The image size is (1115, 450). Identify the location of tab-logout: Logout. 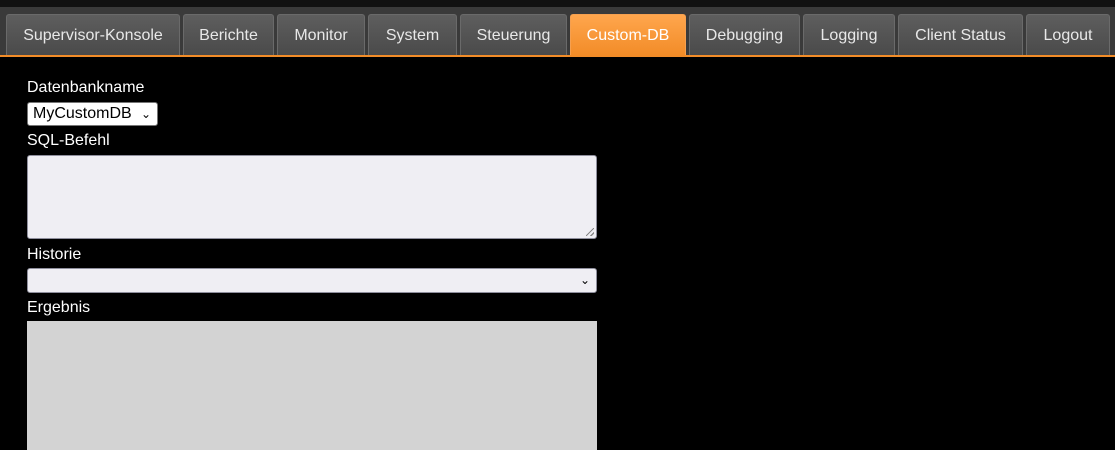
(1068, 34).